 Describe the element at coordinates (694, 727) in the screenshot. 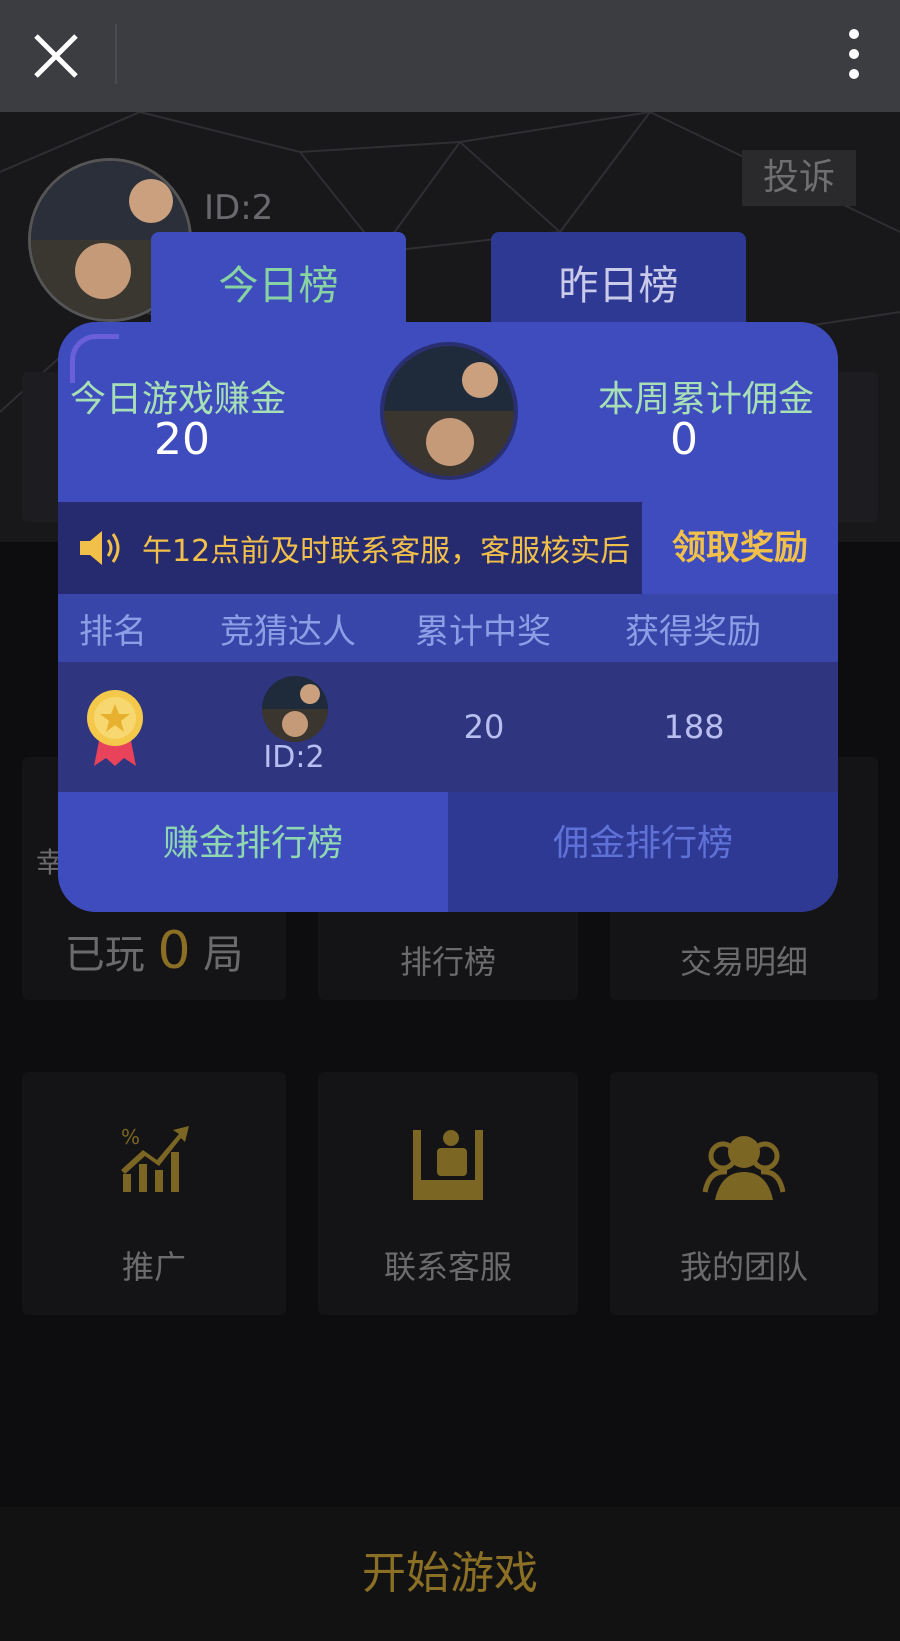

I see `reward-value: 188` at that location.